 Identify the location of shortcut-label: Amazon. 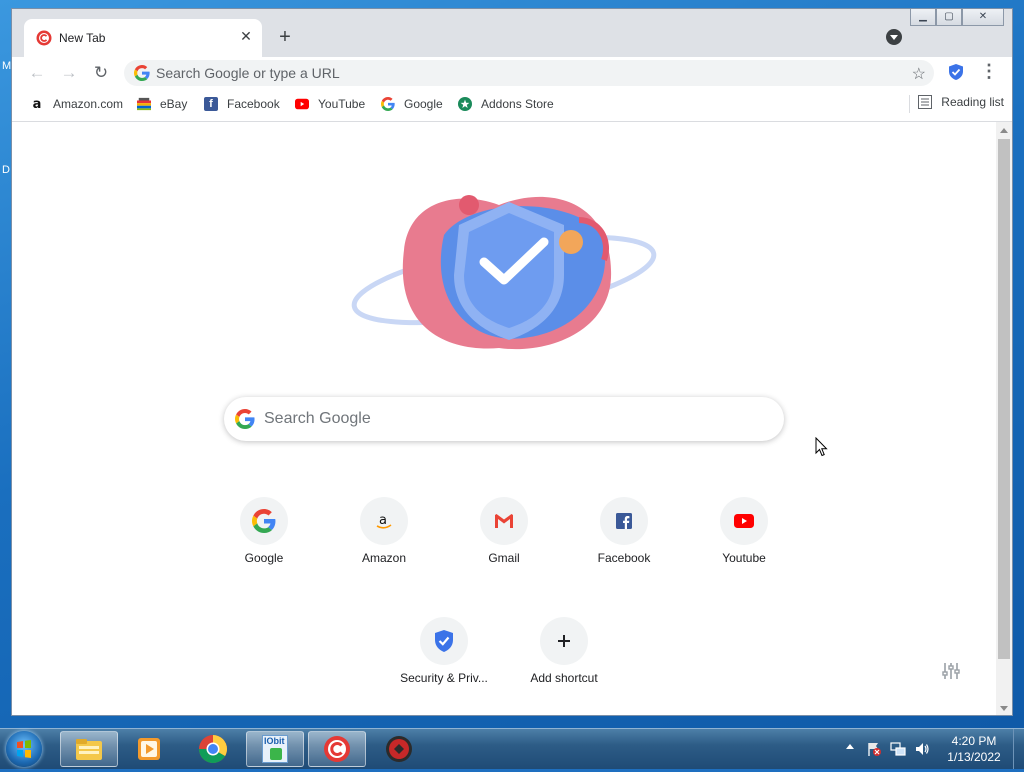
(384, 558).